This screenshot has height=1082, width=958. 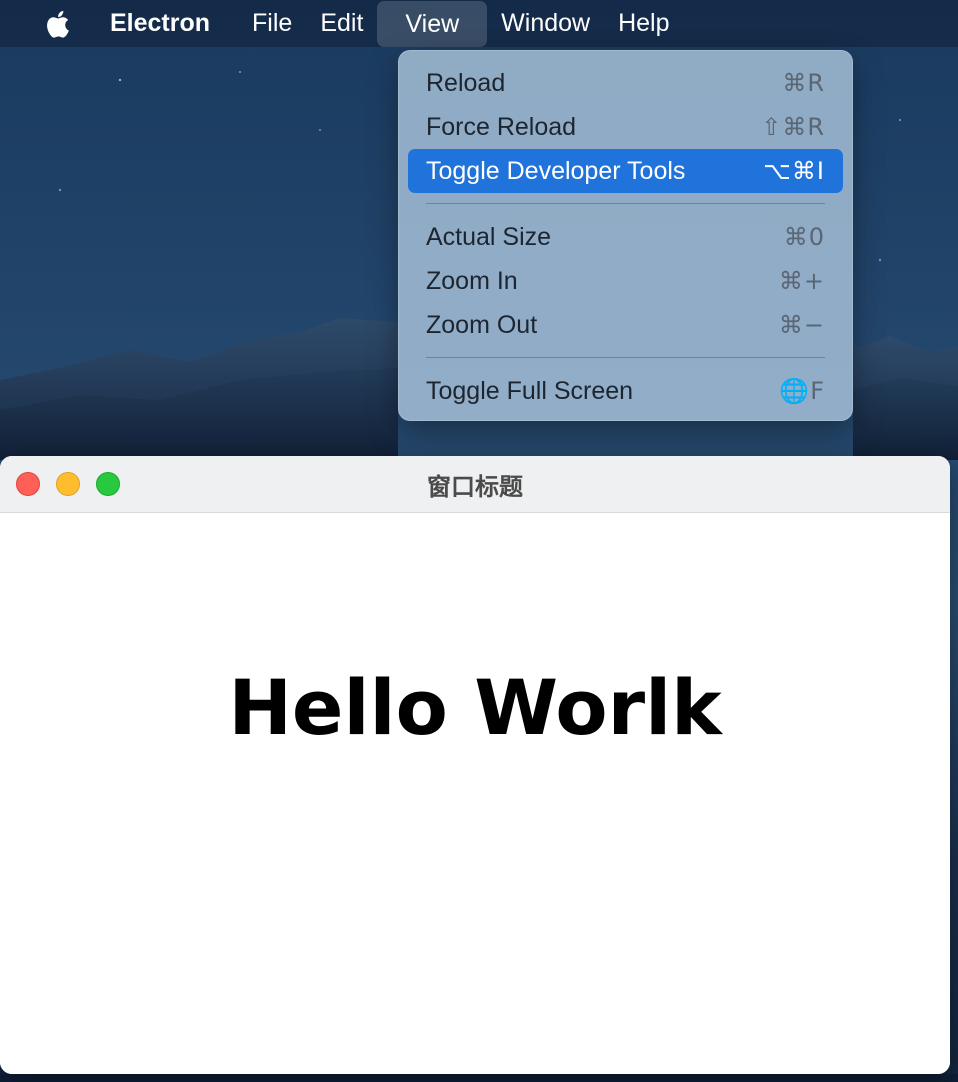 I want to click on menu-item-shortcut: ⌘R, so click(x=803, y=83).